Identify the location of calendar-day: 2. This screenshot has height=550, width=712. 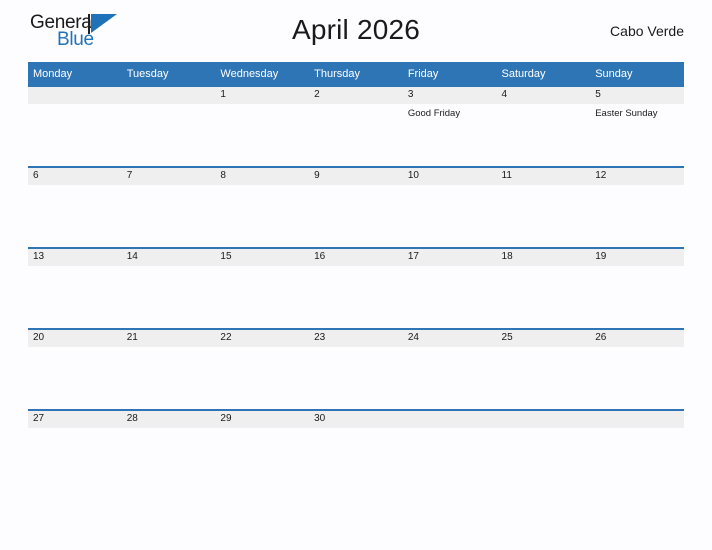
(356, 125).